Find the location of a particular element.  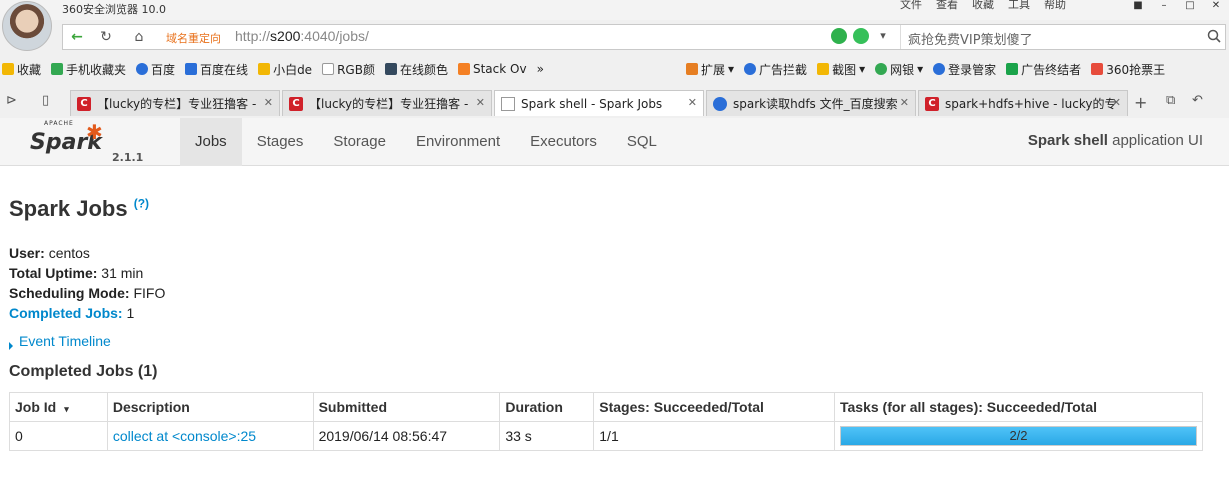

url-input: http://s200:4040/jobs/ is located at coordinates (302, 36).